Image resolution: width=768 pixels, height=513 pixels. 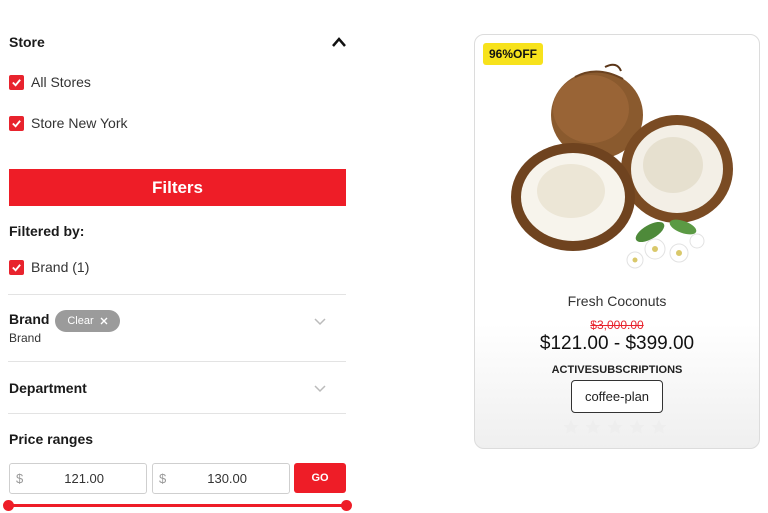 I want to click on chevron-up-icon, so click(x=339, y=42).